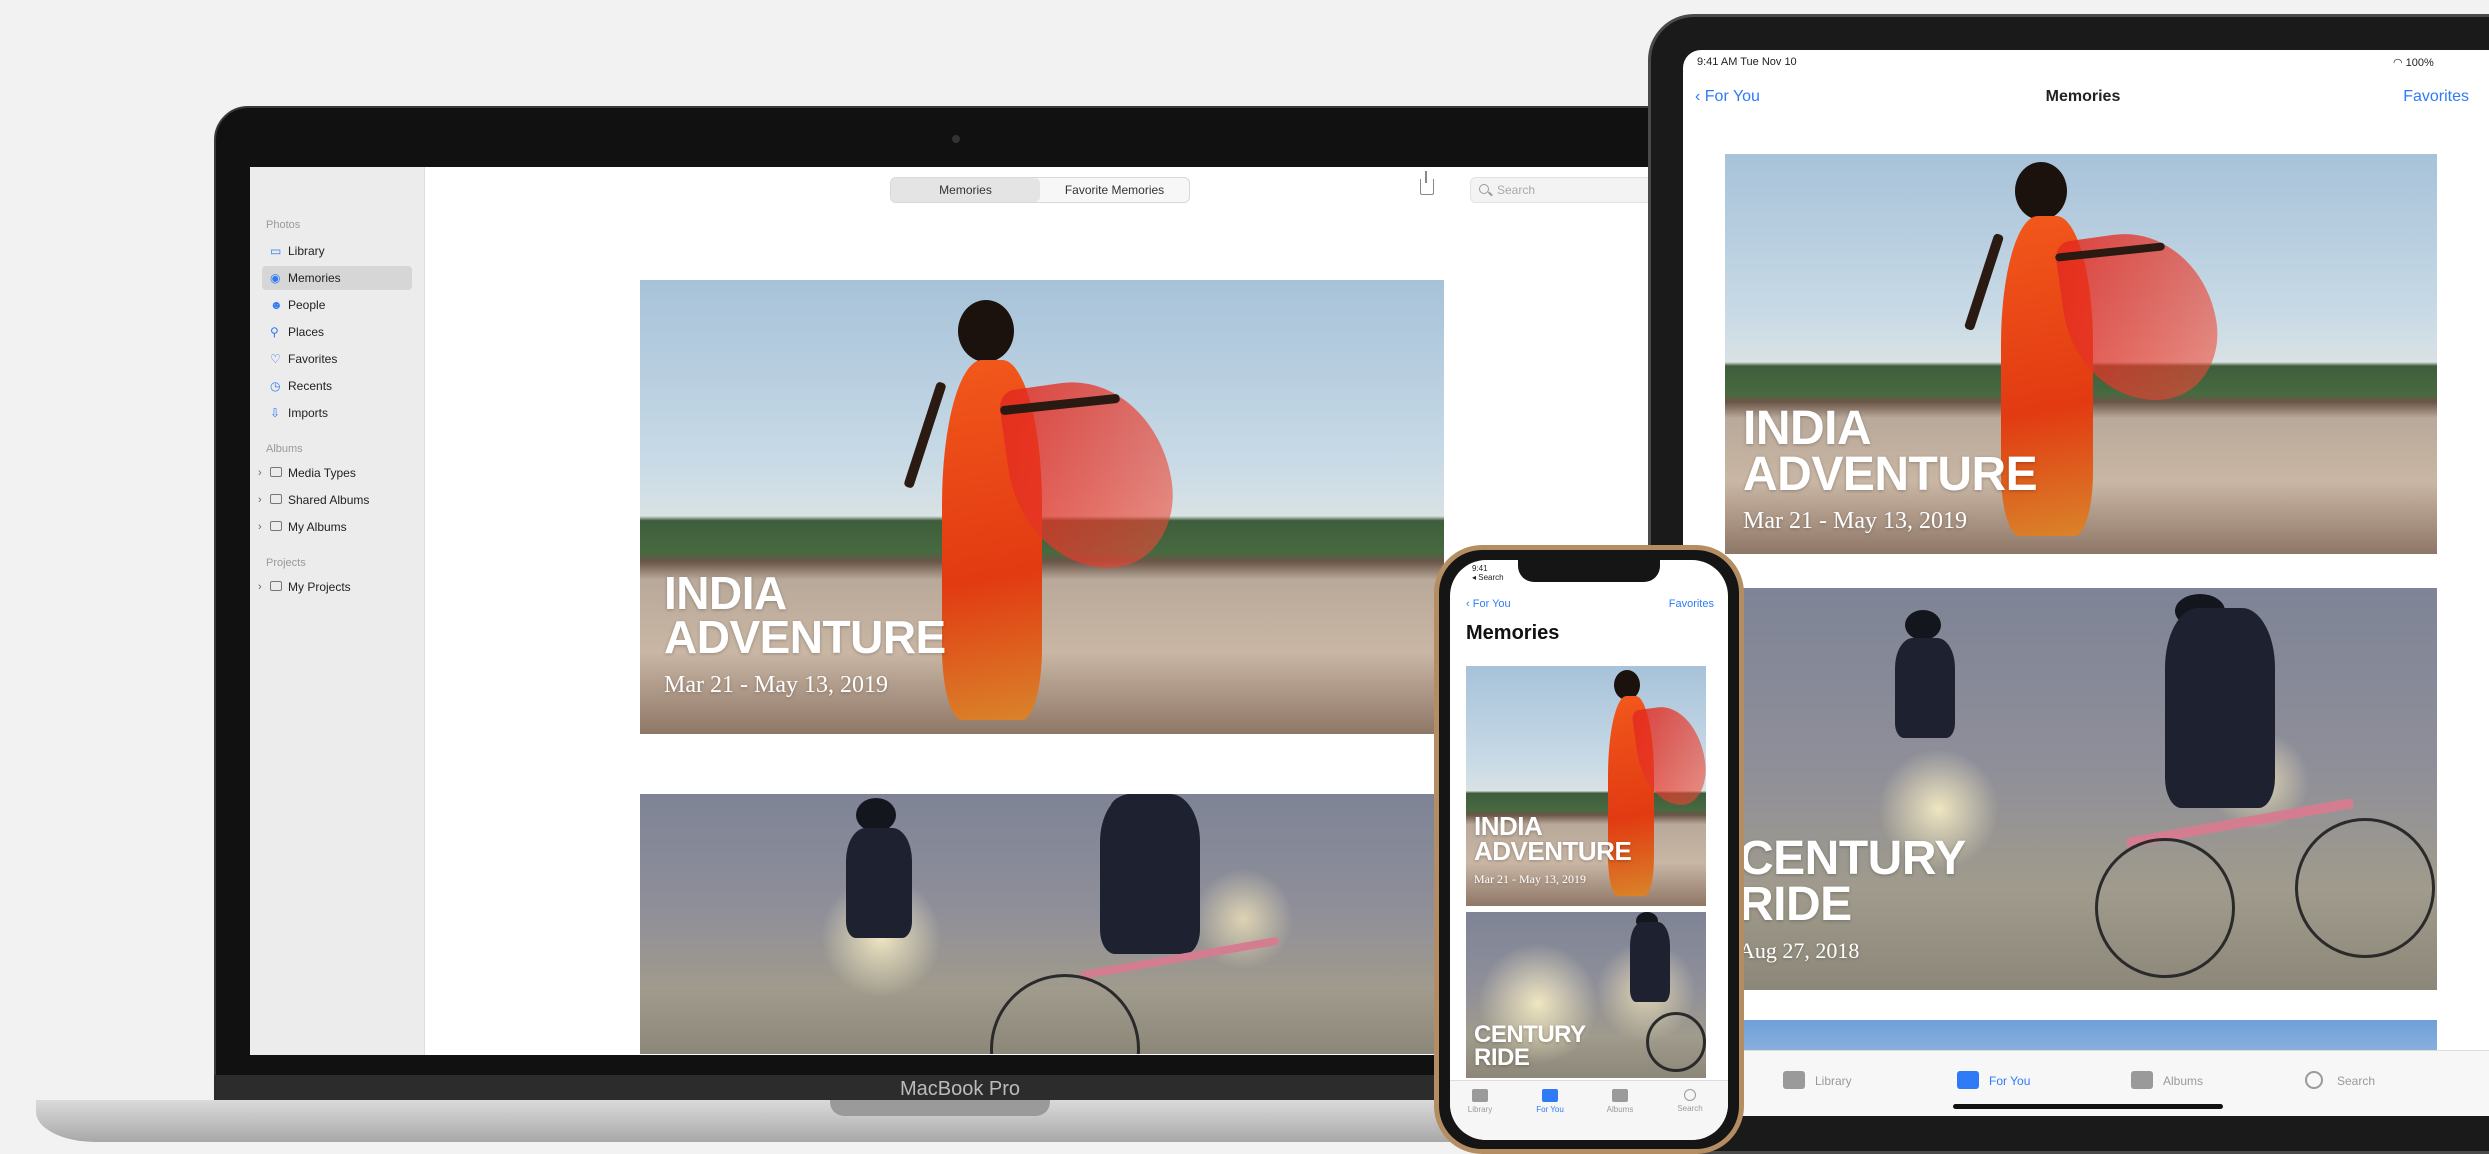 This screenshot has width=2489, height=1154. I want to click on sidebar-section-photos: Photos, so click(283, 225).